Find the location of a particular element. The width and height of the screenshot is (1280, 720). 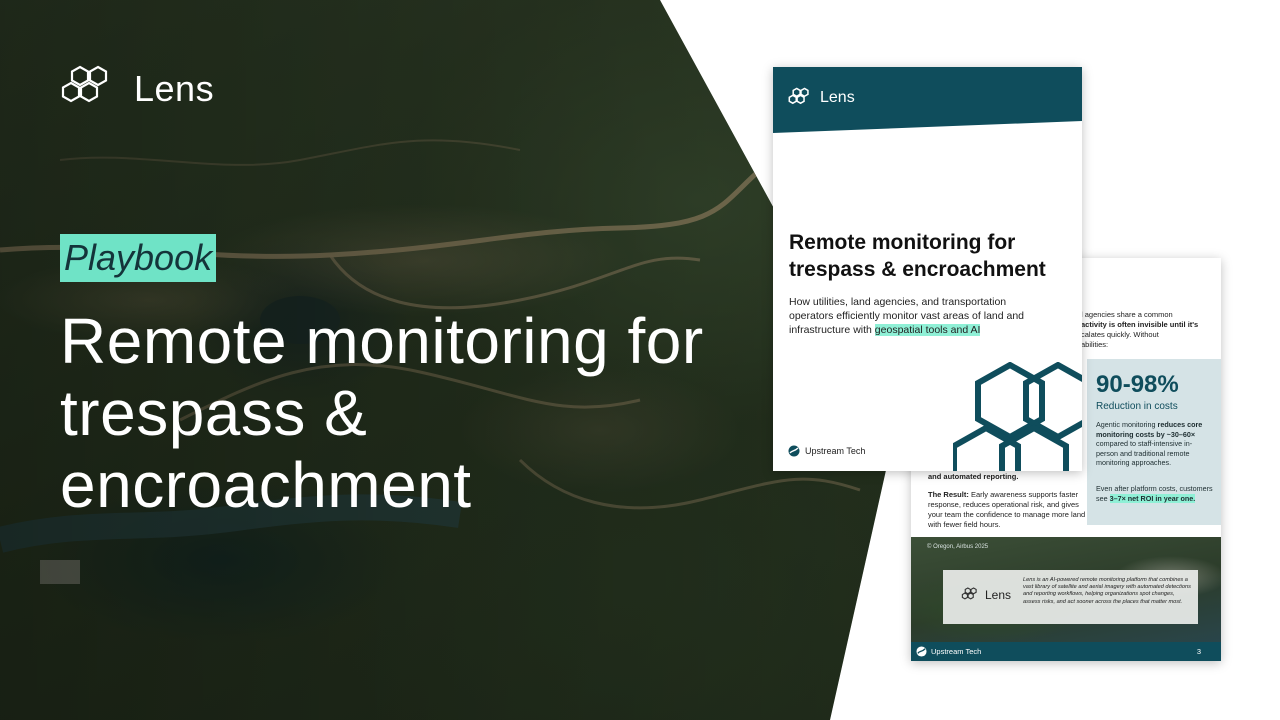

card-brand: Lens is located at coordinates (986, 595).